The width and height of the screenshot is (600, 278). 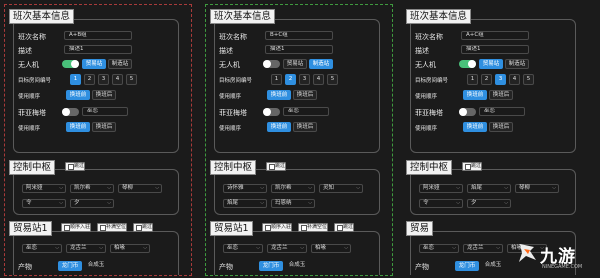 What do you see at coordinates (32, 167) in the screenshot?
I see `control-center-title: 控制中枢` at bounding box center [32, 167].